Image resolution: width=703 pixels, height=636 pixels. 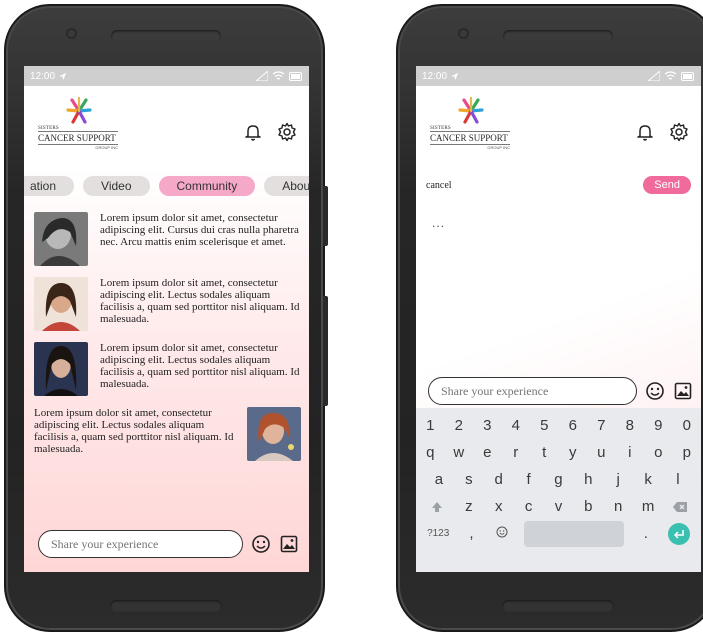 I want to click on key-y: y, so click(x=573, y=452).